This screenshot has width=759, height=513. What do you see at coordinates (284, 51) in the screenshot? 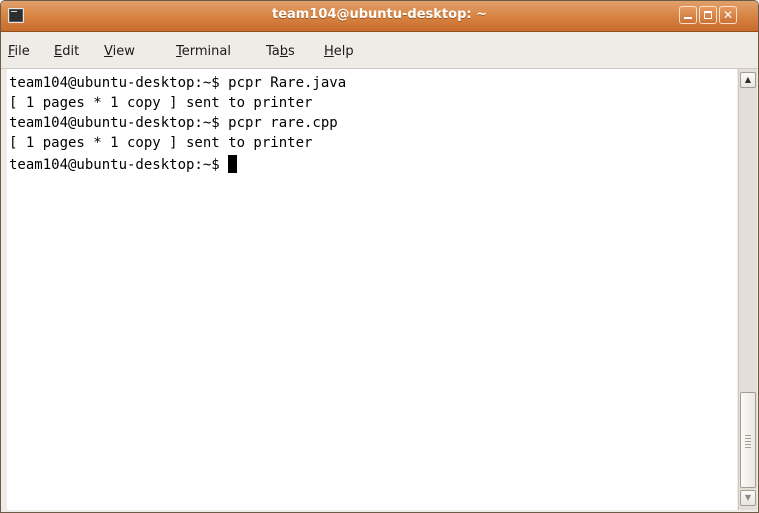
I see `menu-tabs-mnemonic: b` at bounding box center [284, 51].